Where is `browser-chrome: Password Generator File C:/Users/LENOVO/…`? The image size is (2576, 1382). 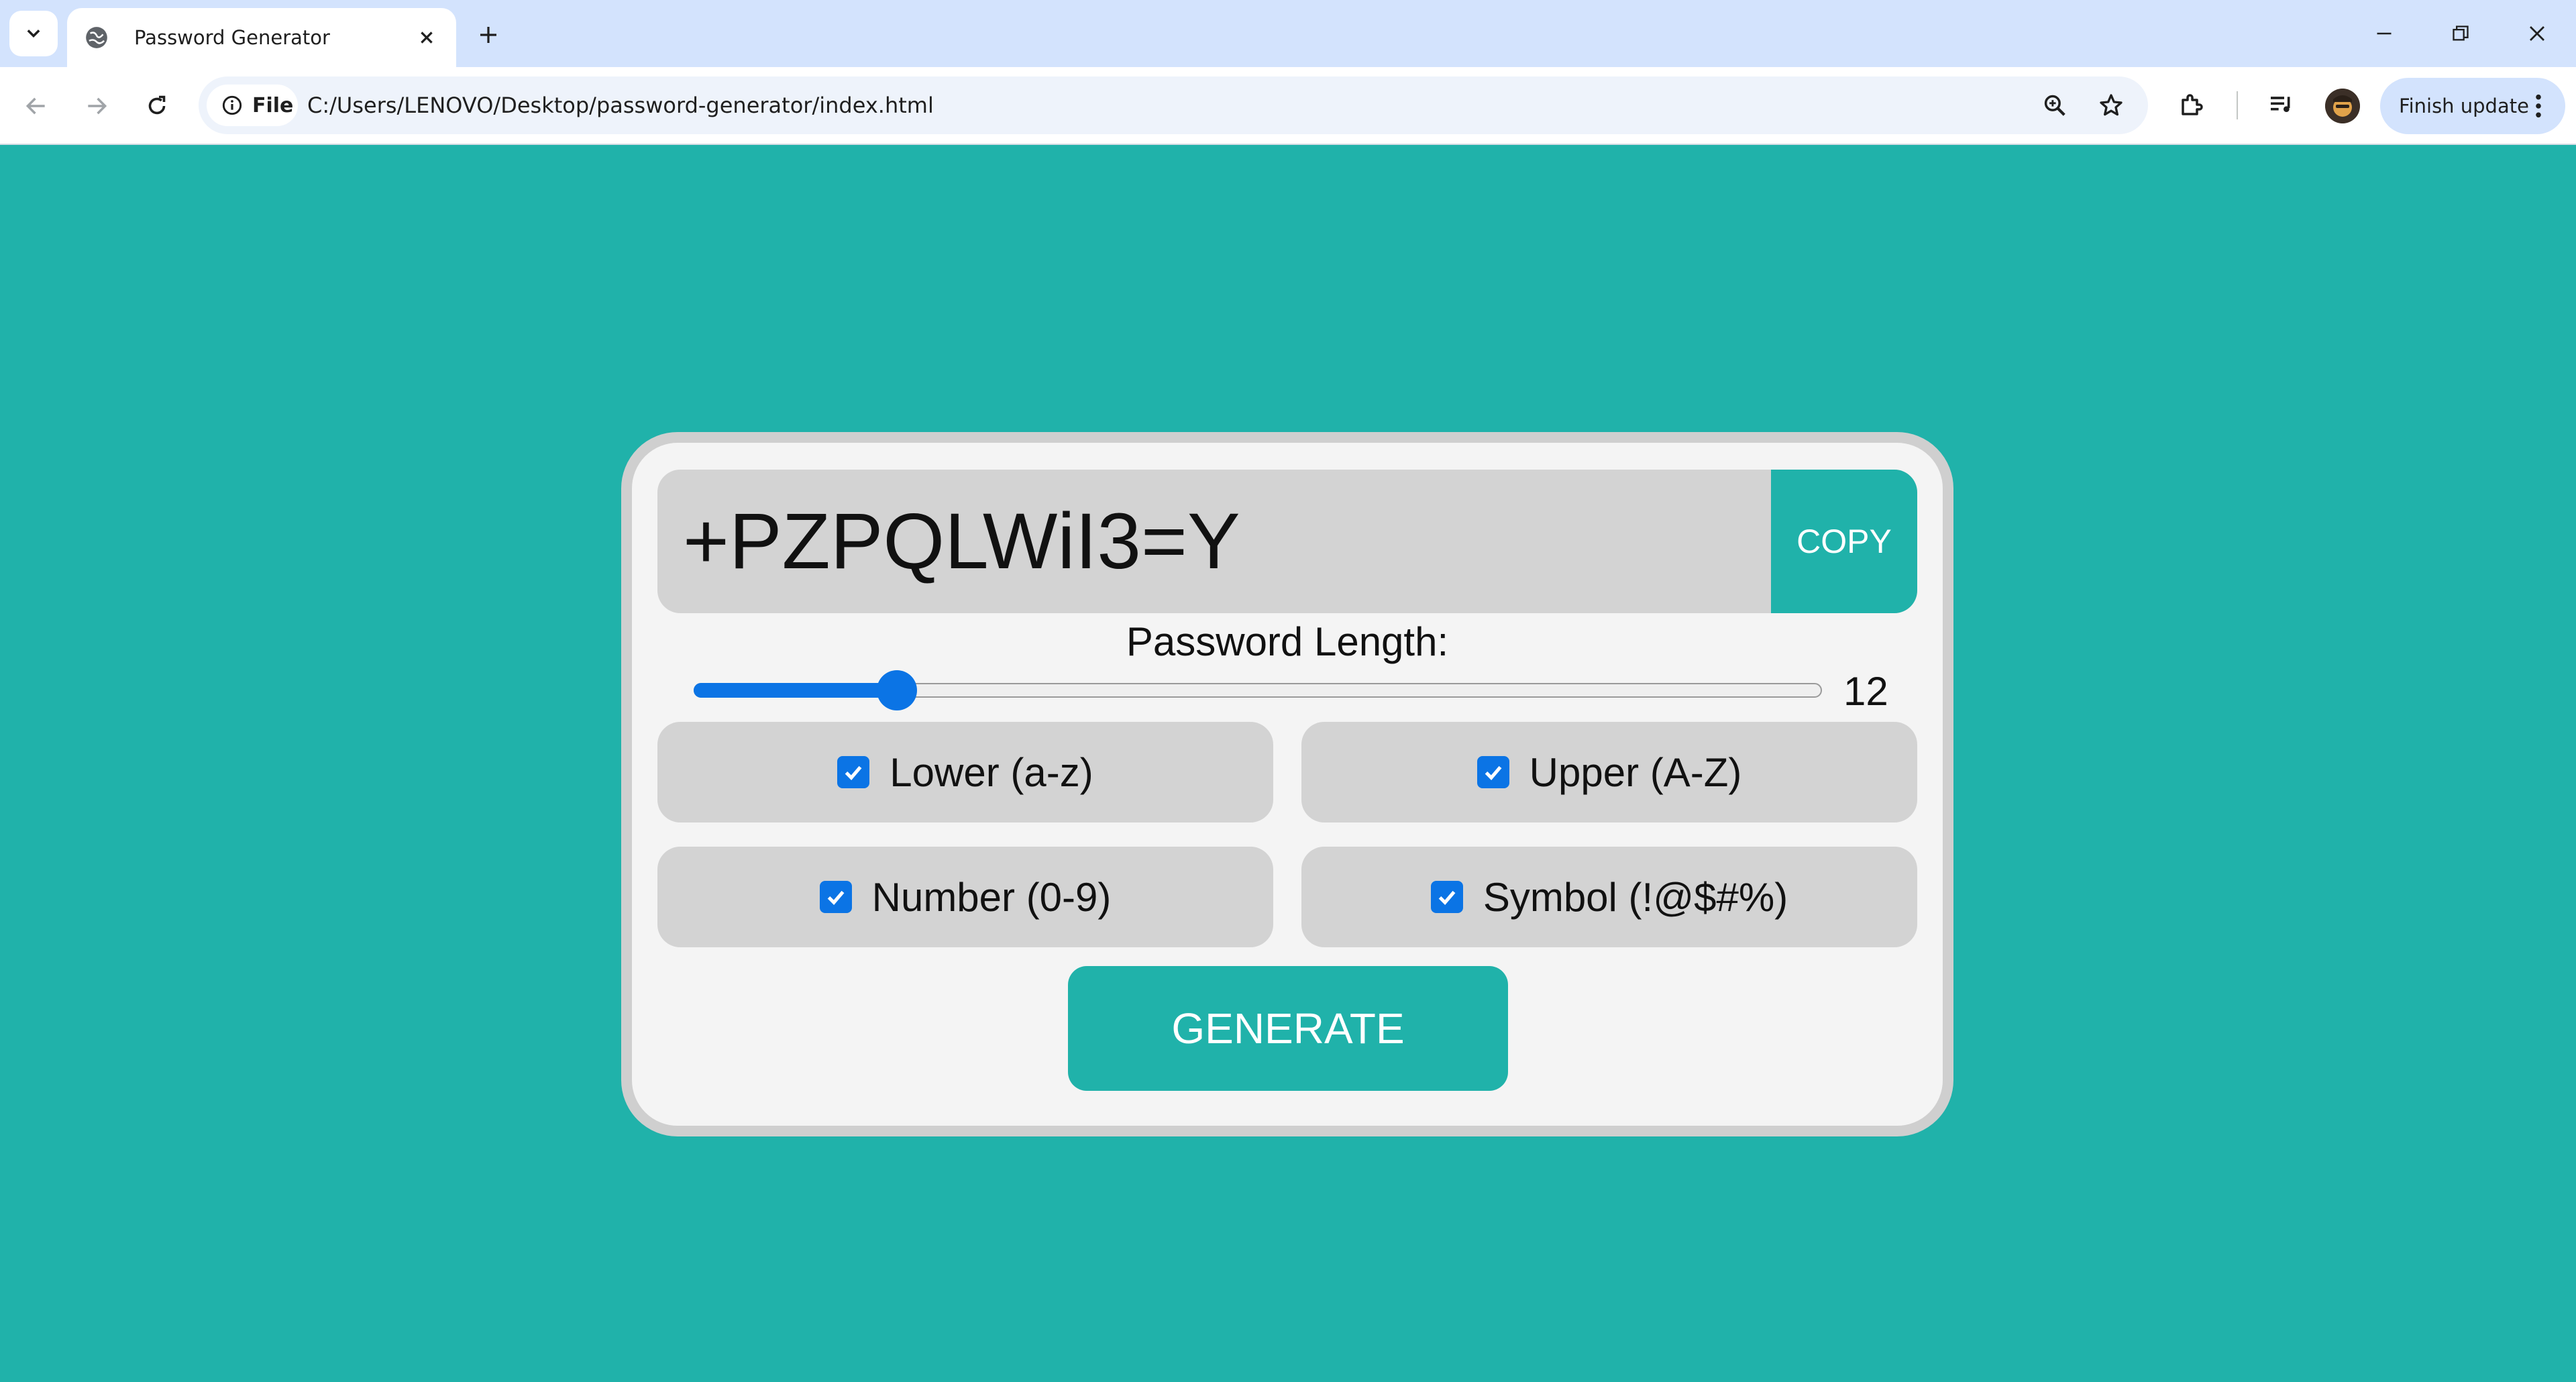 browser-chrome: Password Generator File C:/Users/LENOVO/… is located at coordinates (1288, 72).